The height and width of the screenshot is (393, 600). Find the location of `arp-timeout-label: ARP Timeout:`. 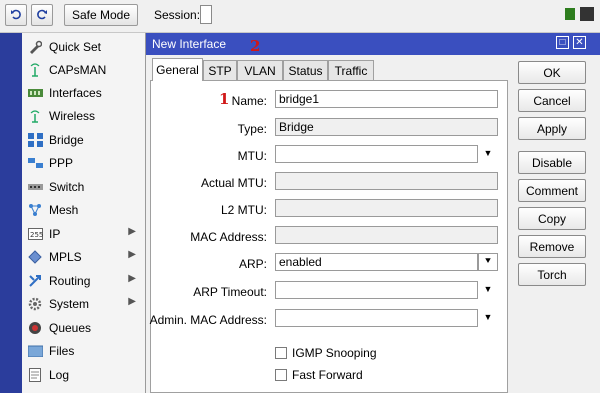

arp-timeout-label: ARP Timeout: is located at coordinates (230, 292).